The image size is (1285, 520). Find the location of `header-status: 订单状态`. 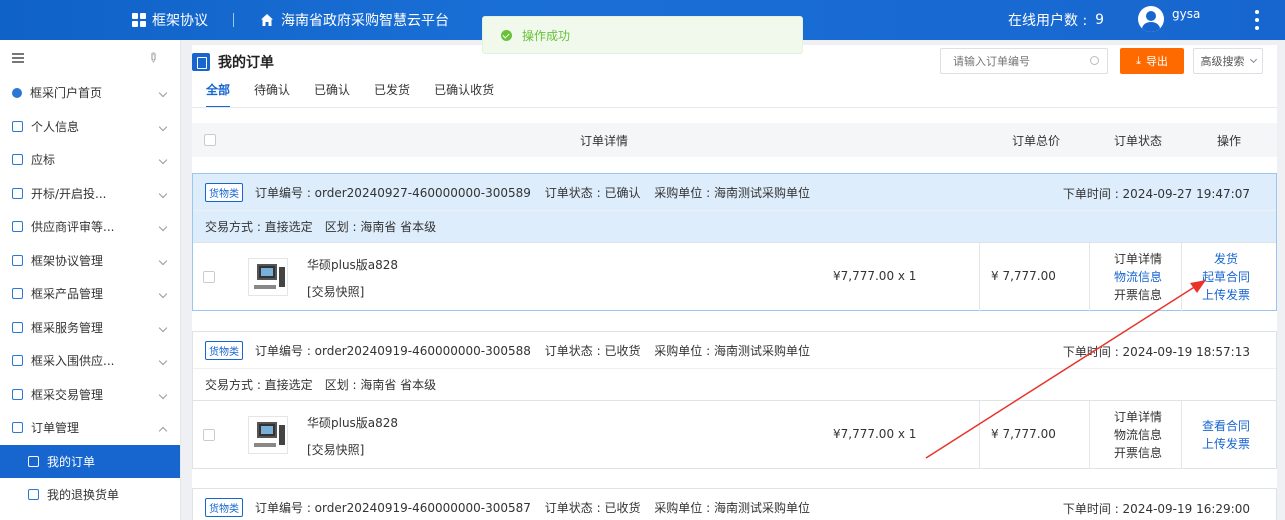

header-status: 订单状态 is located at coordinates (1138, 140).